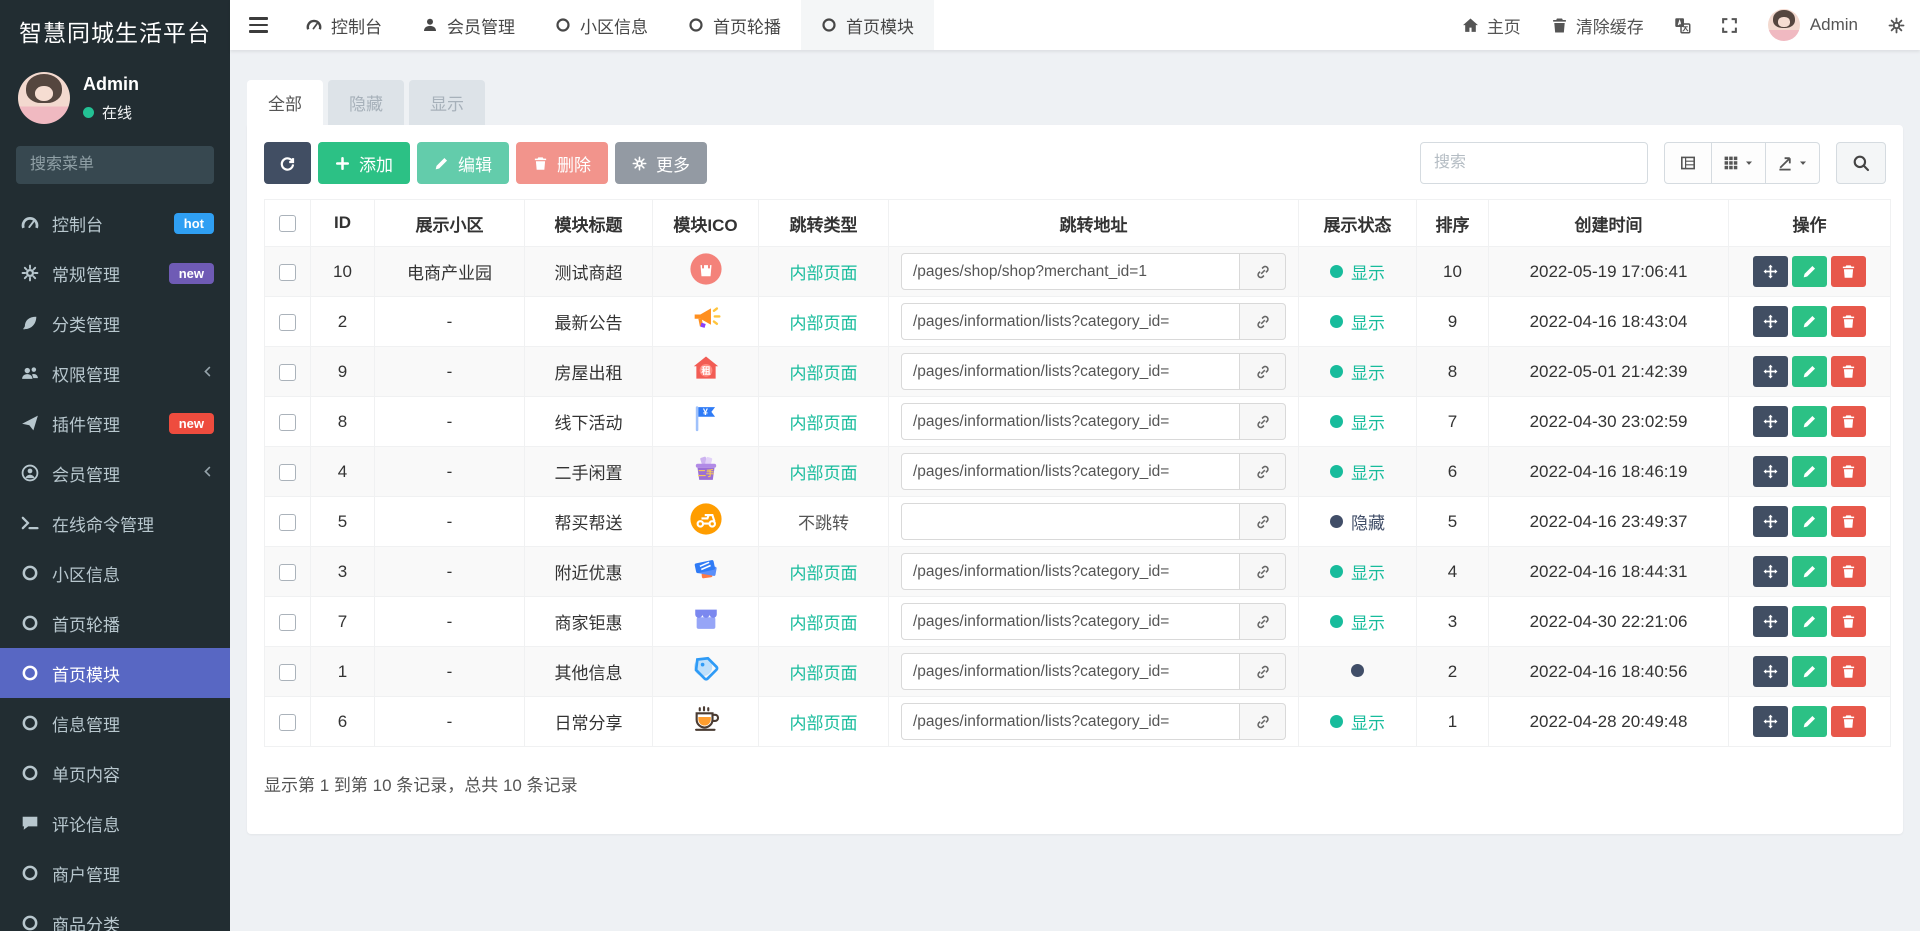 The width and height of the screenshot is (1920, 931). I want to click on sidebar-item-会员管理: 会员管理, so click(115, 473).